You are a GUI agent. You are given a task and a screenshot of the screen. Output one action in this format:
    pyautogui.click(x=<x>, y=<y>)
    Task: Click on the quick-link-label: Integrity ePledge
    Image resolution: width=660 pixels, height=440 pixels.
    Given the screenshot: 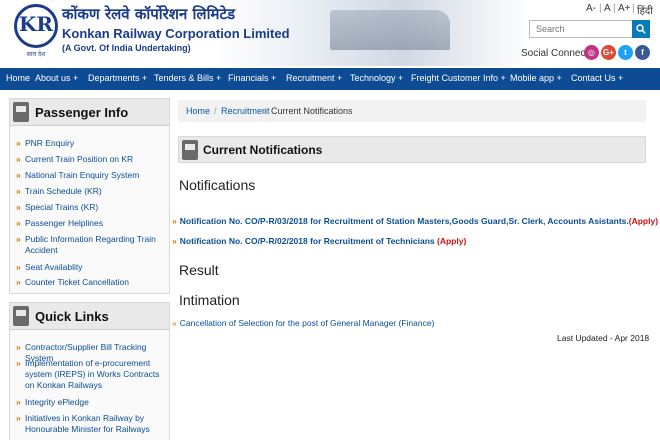 What is the action you would take?
    pyautogui.click(x=57, y=402)
    